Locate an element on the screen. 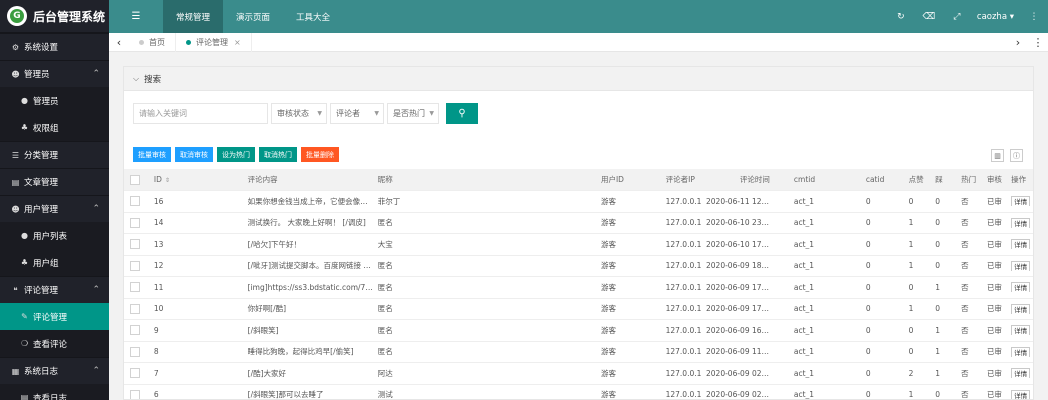 This screenshot has width=1048, height=400. sidebar-item-3: ♣ 权限组 is located at coordinates (54, 127).